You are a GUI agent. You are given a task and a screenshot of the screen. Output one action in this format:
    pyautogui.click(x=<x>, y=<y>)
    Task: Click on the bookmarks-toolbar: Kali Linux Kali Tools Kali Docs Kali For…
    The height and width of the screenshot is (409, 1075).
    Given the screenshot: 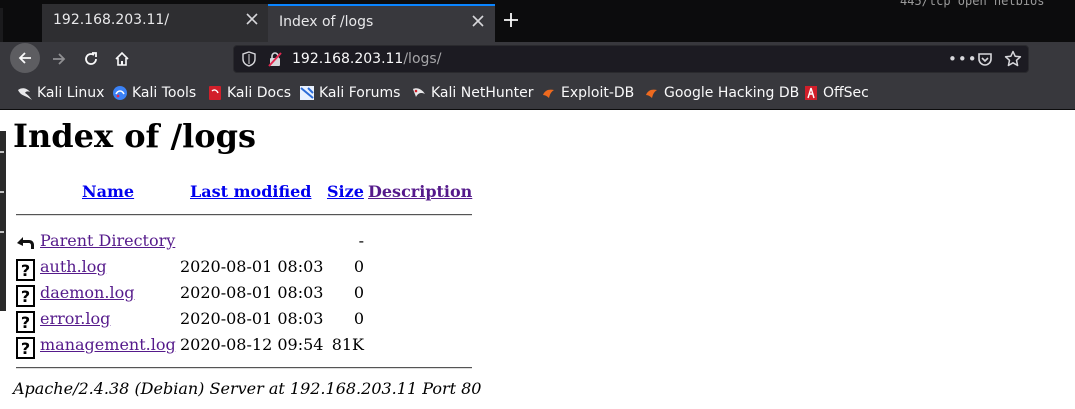 What is the action you would take?
    pyautogui.click(x=537, y=93)
    